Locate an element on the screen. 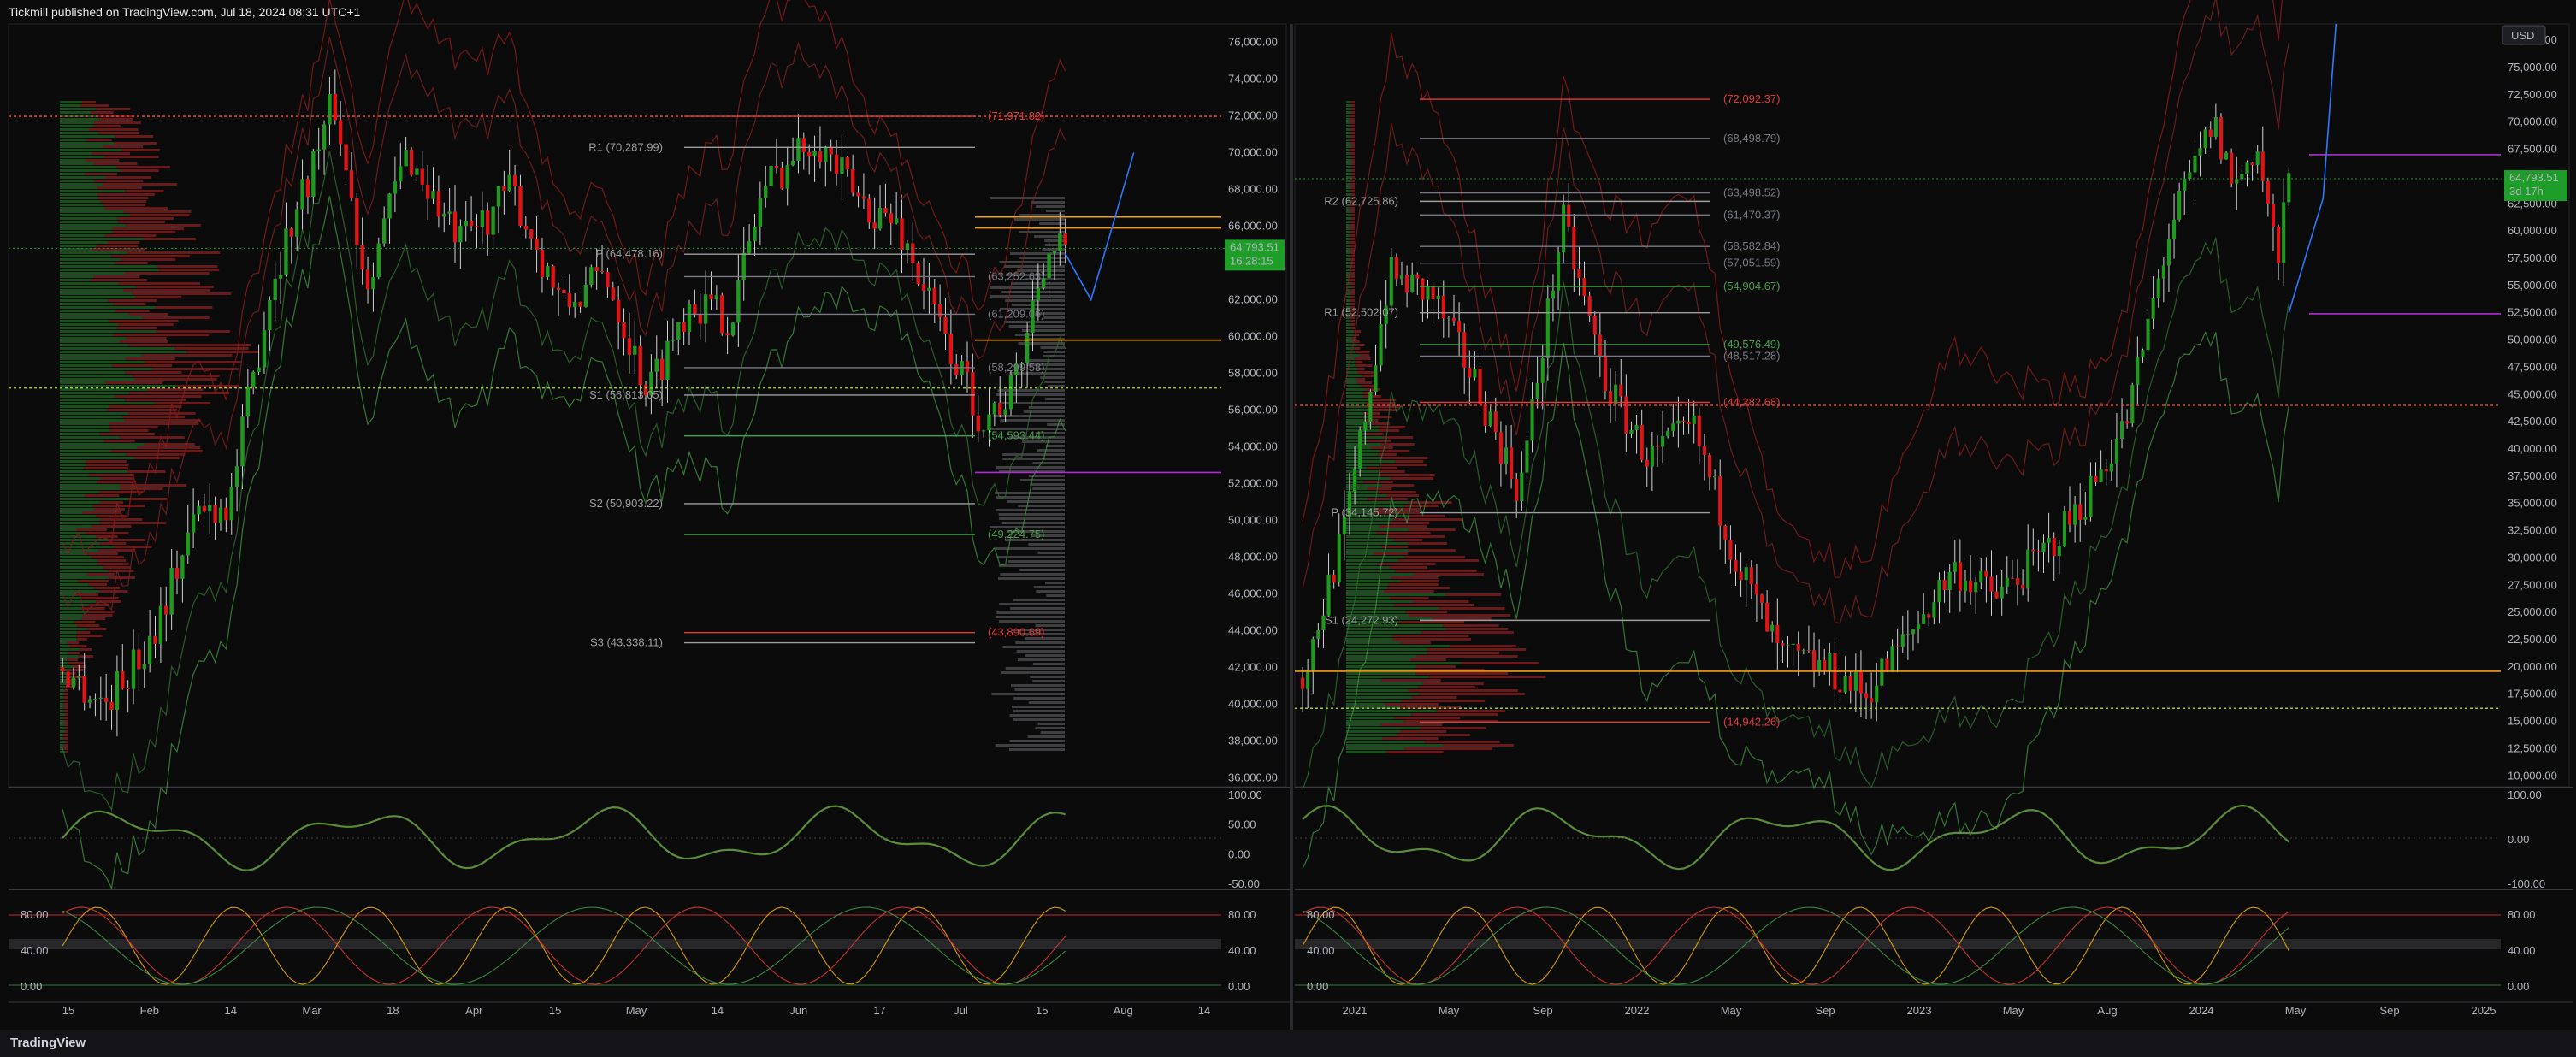 This screenshot has width=2576, height=1057. level-label: S3 (43,338.11) is located at coordinates (626, 643).